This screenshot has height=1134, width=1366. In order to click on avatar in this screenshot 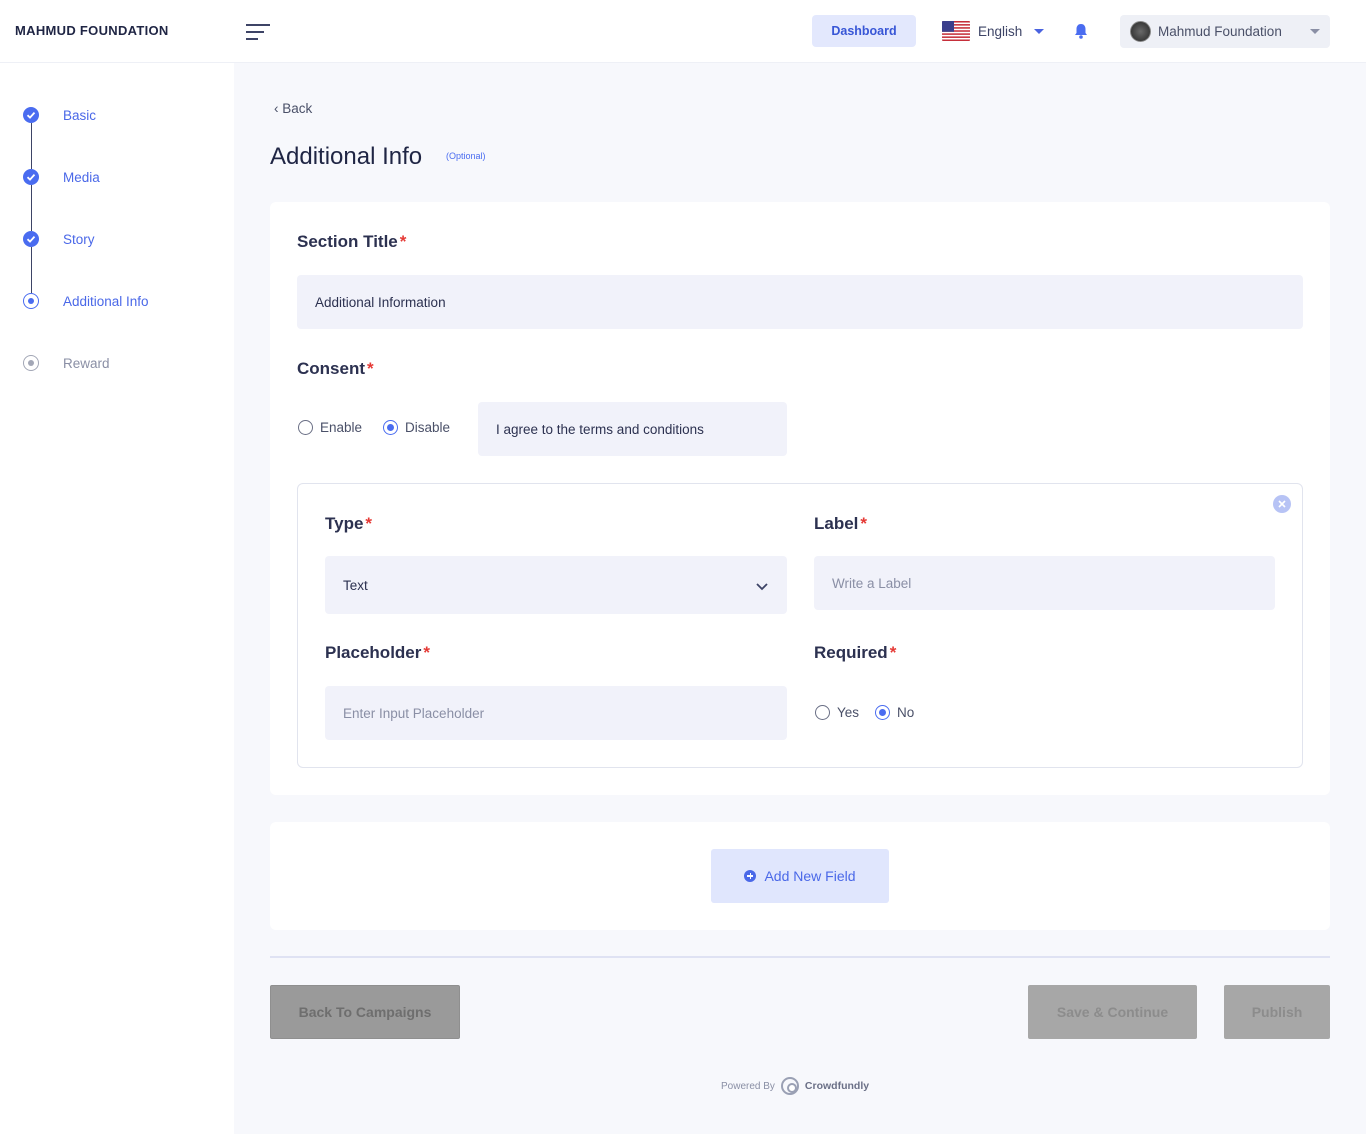, I will do `click(1140, 31)`.